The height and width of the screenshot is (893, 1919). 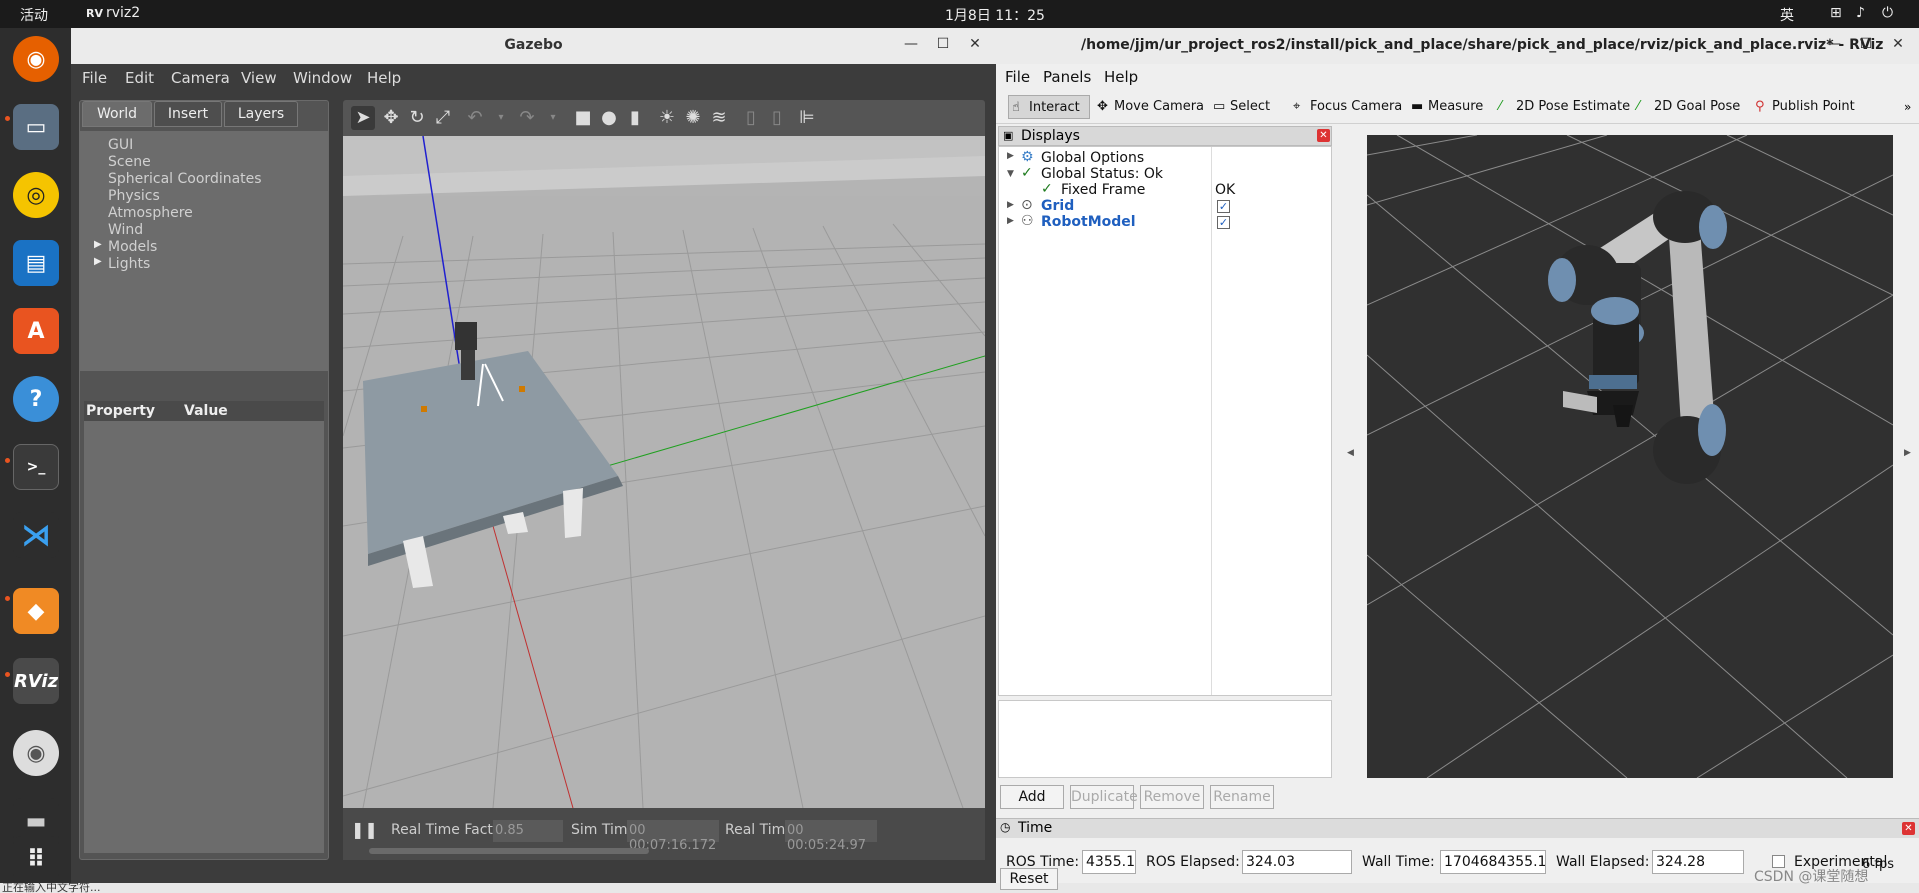 What do you see at coordinates (911, 46) in the screenshot?
I see `minimize-icon: —` at bounding box center [911, 46].